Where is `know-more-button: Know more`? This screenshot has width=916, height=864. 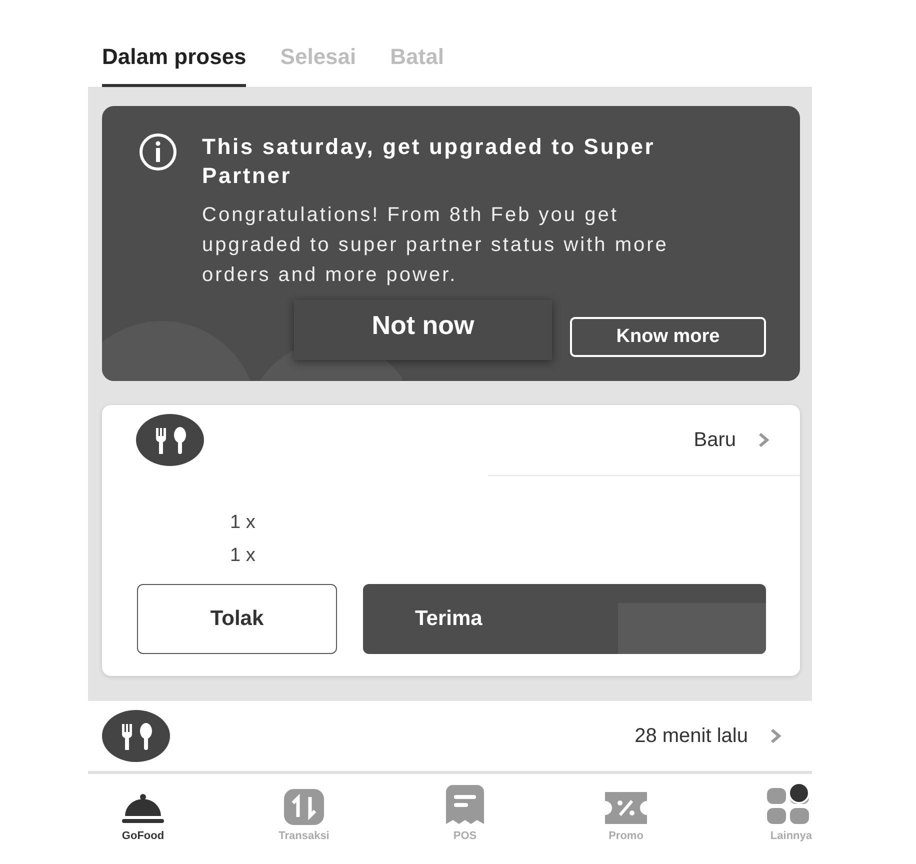 know-more-button: Know more is located at coordinates (668, 337).